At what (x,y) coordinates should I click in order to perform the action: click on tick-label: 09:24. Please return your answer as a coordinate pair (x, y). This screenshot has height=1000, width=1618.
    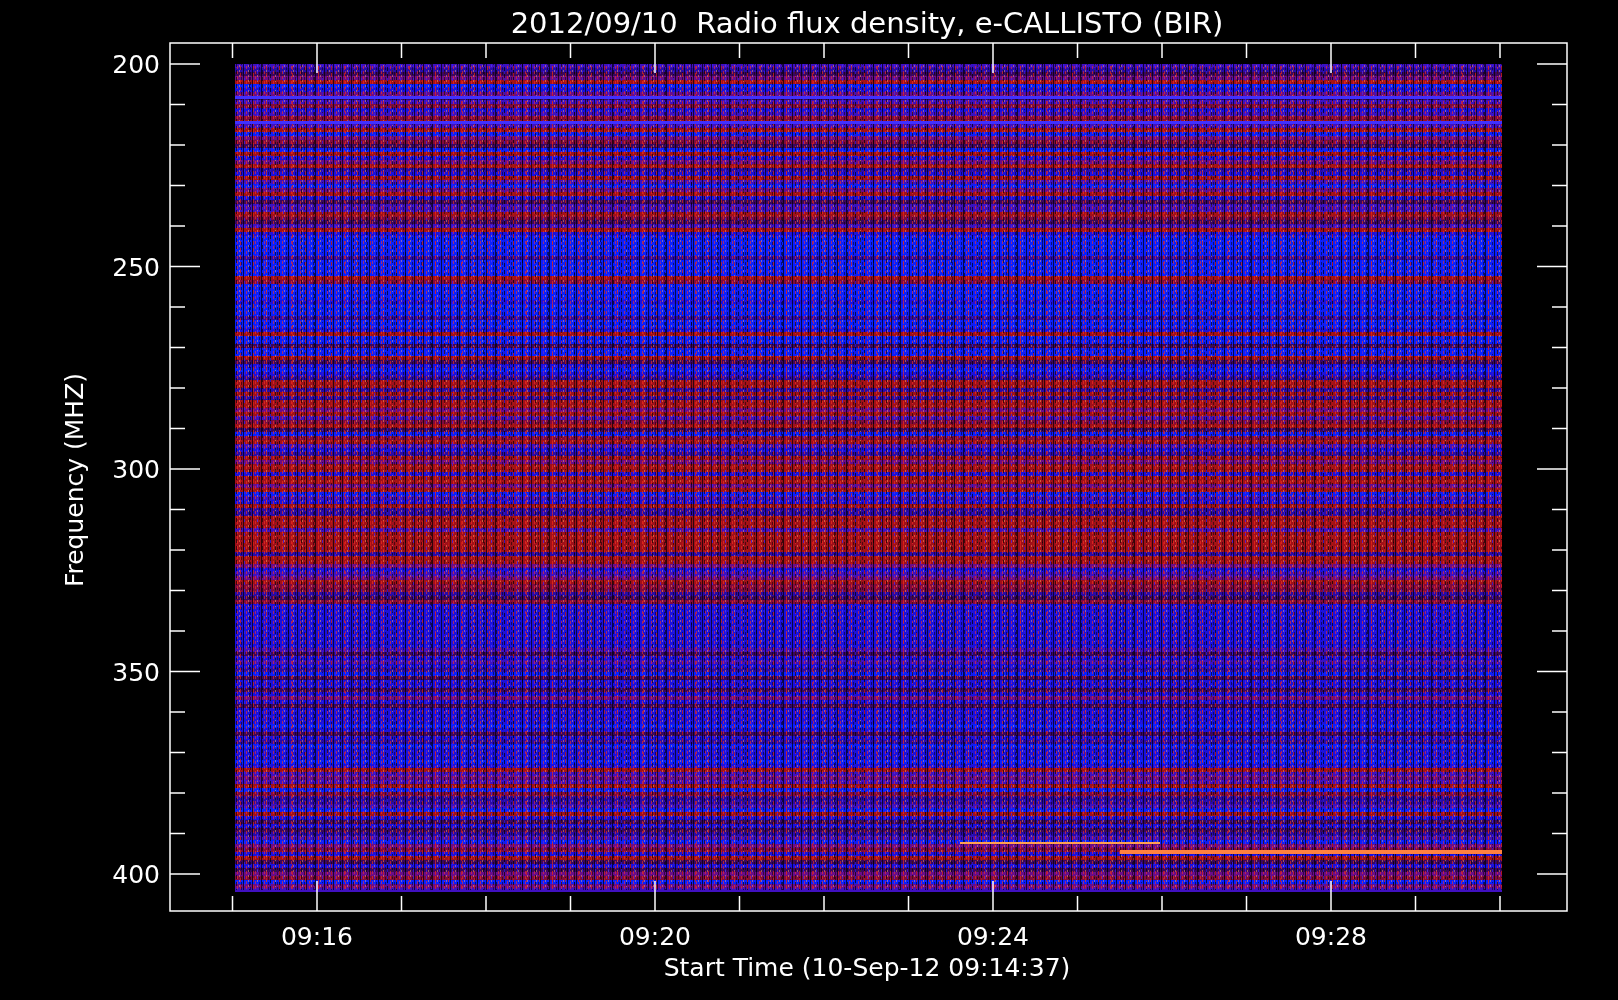
    Looking at the image, I should click on (993, 936).